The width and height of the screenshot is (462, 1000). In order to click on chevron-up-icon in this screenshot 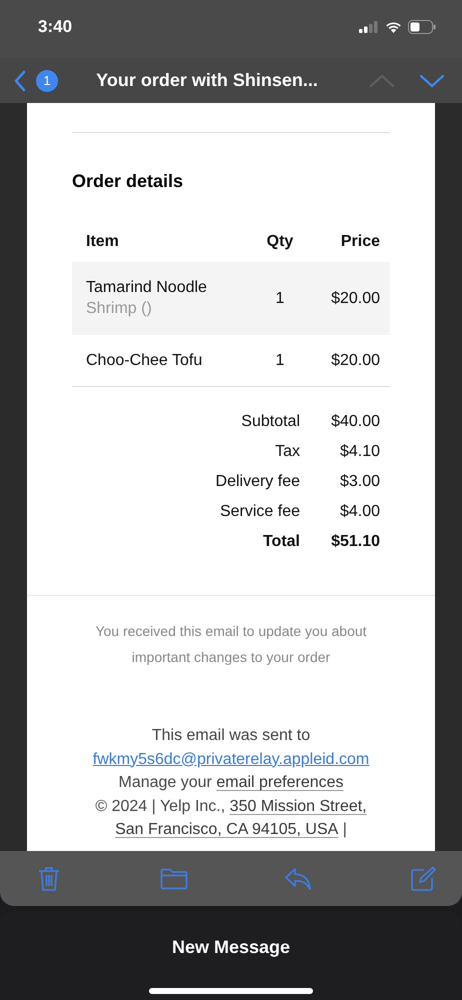, I will do `click(382, 81)`.